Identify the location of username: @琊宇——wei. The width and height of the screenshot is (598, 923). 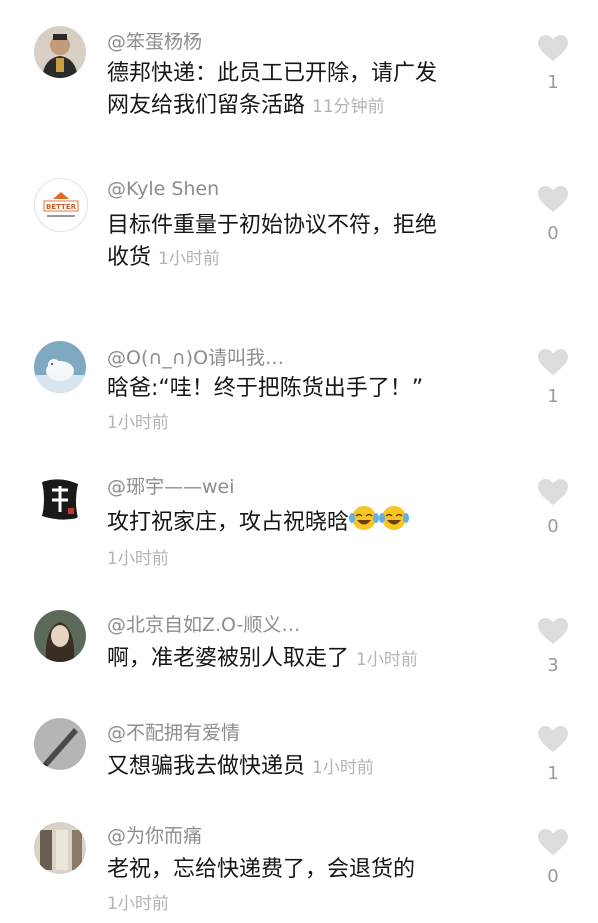
(171, 485).